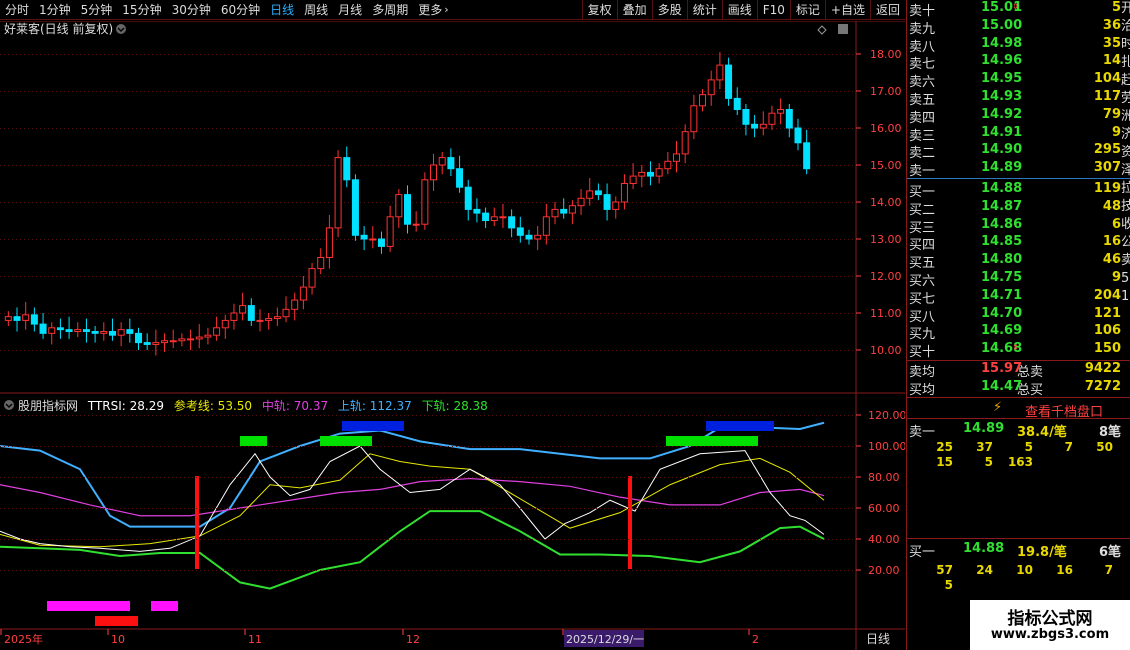  I want to click on order-level-row: 买二 14.87 48, so click(1015, 208).